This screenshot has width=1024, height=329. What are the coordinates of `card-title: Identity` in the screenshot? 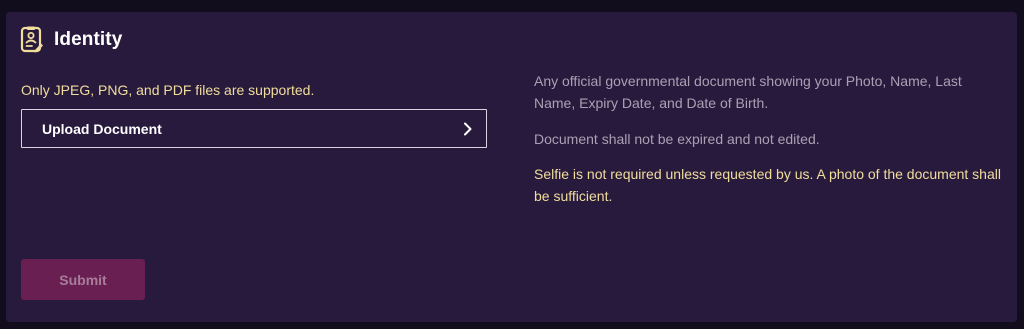 It's located at (88, 39).